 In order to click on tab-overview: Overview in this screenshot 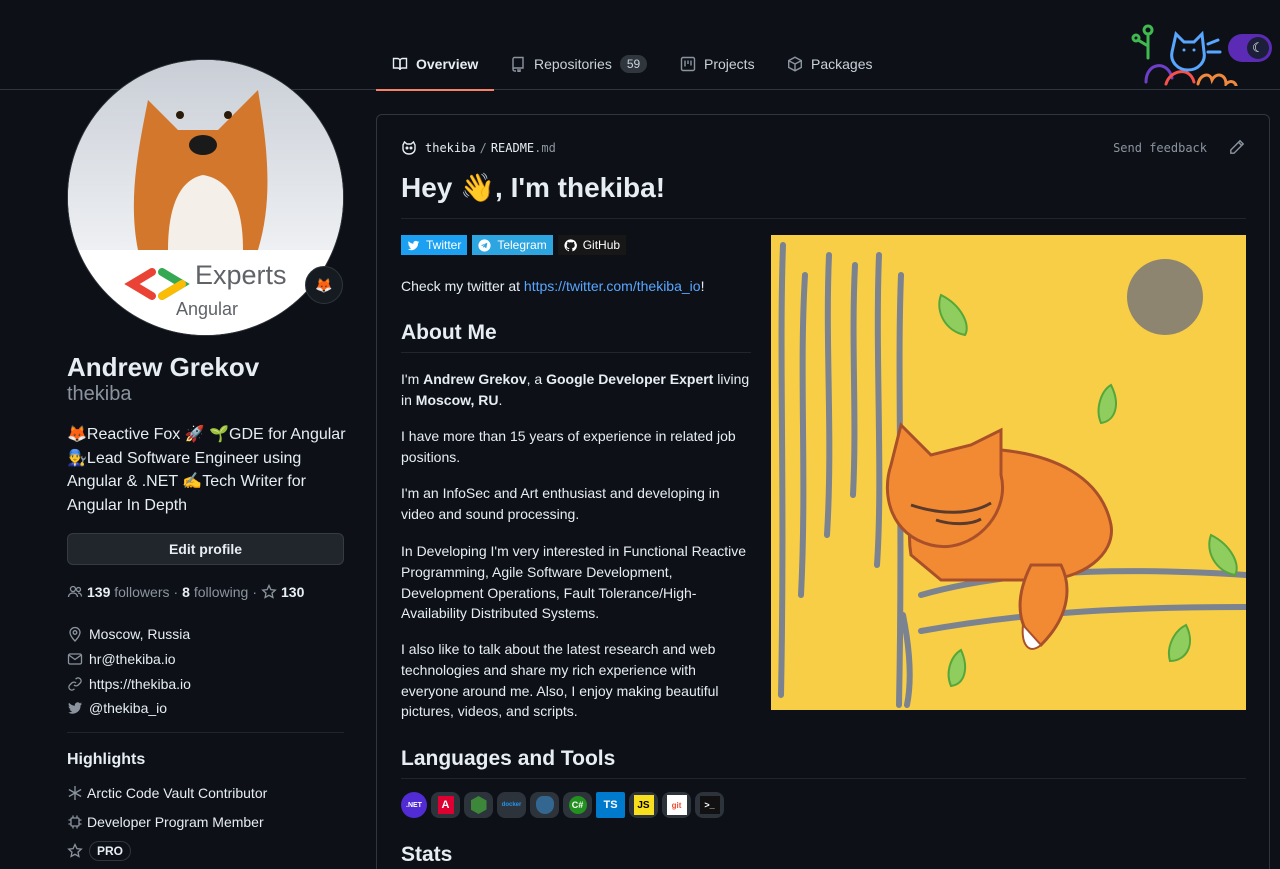, I will do `click(435, 64)`.